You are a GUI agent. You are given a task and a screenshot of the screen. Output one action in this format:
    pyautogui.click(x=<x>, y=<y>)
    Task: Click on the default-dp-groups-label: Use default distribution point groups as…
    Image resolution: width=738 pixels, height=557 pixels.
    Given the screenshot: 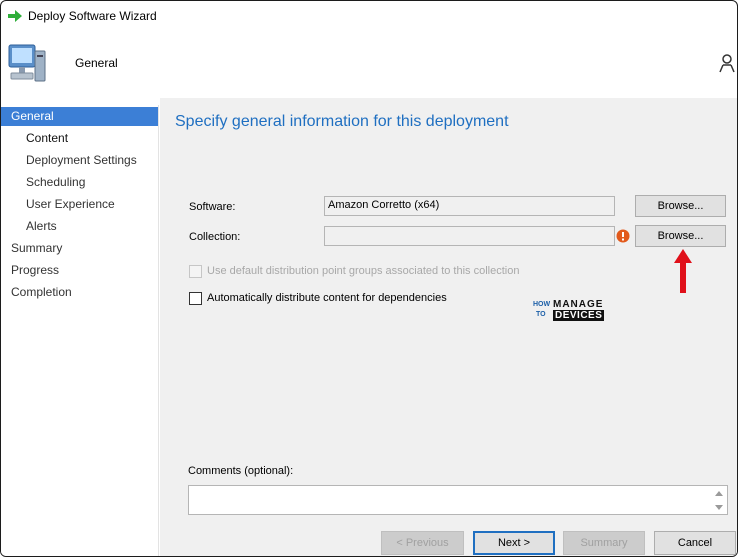 What is the action you would take?
    pyautogui.click(x=363, y=271)
    